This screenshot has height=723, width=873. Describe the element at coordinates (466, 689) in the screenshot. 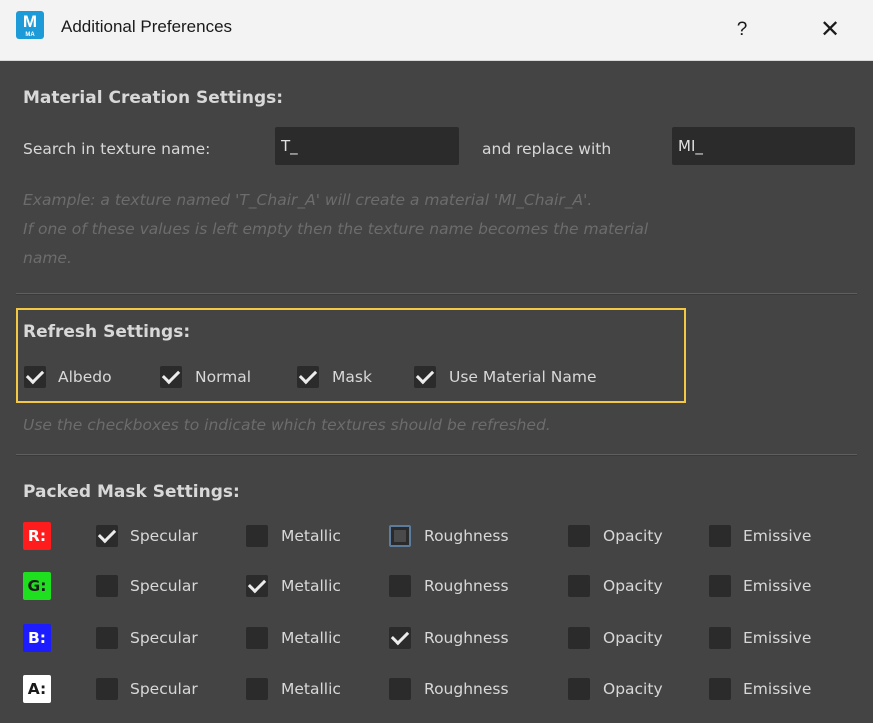

I see `a-roughness-label: Roughness` at that location.